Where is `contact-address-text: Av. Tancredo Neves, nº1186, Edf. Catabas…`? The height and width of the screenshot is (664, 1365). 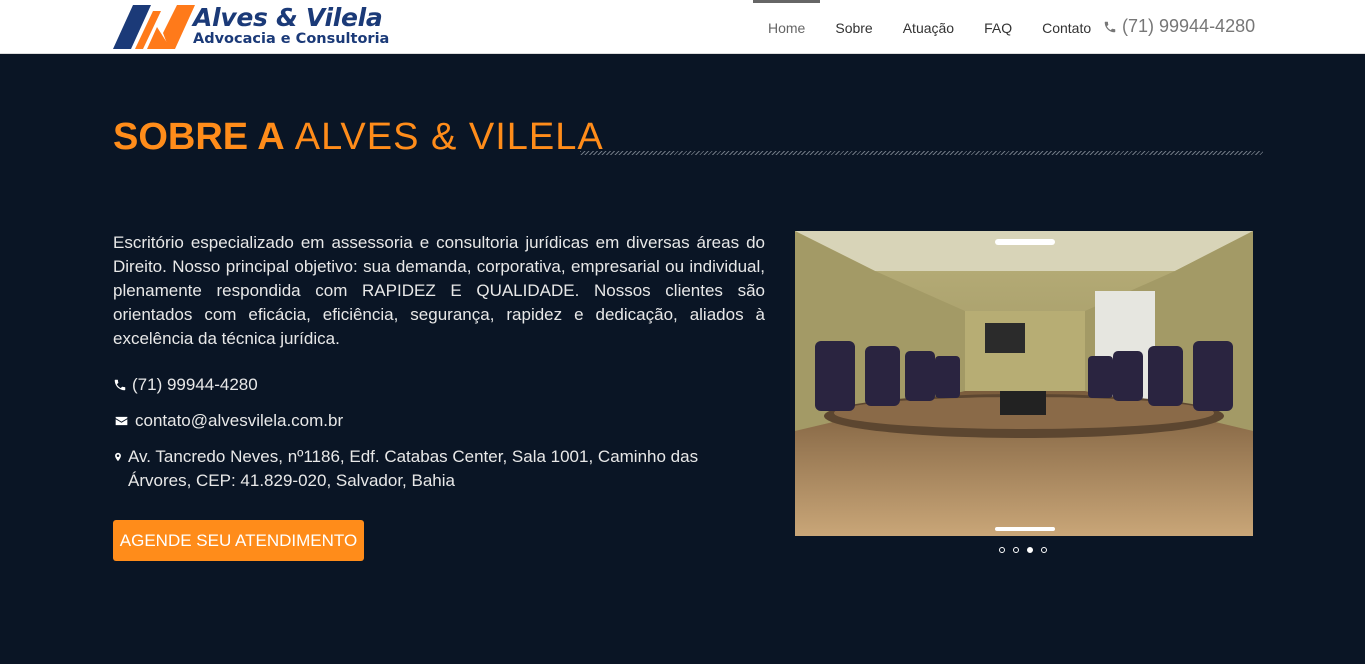 contact-address-text: Av. Tancredo Neves, nº1186, Edf. Catabas… is located at coordinates (413, 468).